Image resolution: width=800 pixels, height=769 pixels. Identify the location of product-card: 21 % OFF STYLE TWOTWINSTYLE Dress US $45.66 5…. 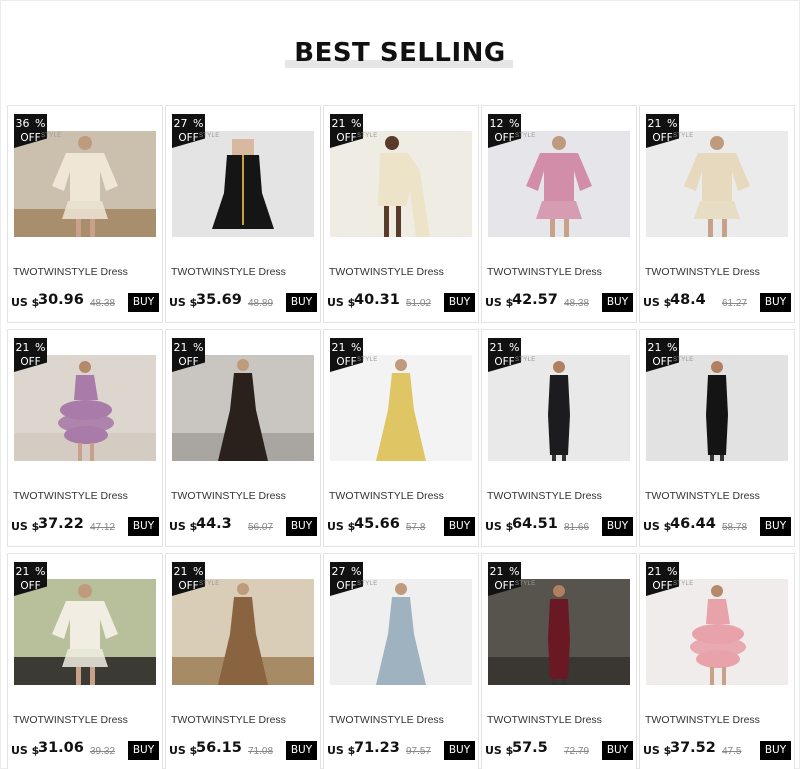
(401, 438).